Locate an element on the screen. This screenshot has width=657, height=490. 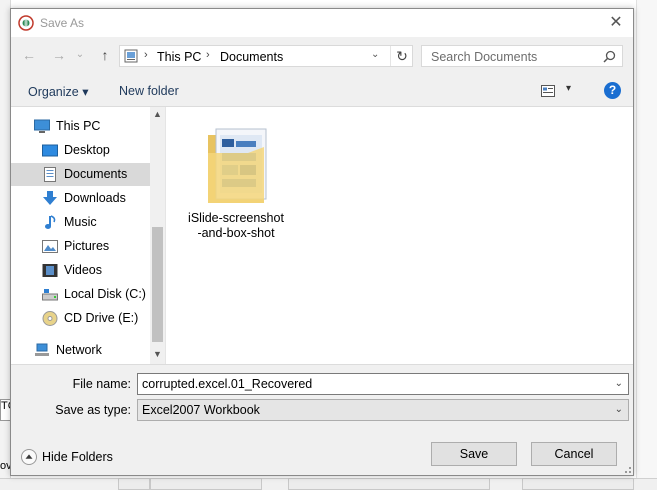
sidebar-item-pictures: Pictures is located at coordinates (80, 246).